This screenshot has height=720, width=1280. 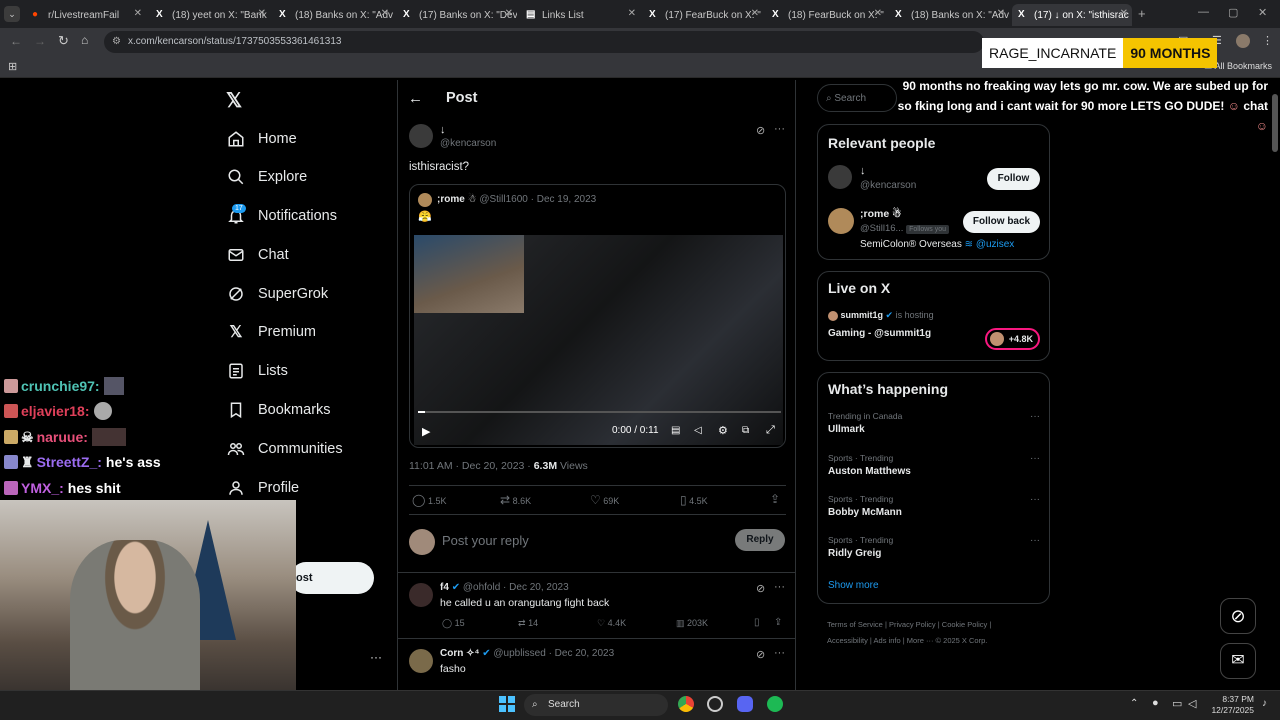 I want to click on tray-chevron-icon: ⌃, so click(x=1134, y=703).